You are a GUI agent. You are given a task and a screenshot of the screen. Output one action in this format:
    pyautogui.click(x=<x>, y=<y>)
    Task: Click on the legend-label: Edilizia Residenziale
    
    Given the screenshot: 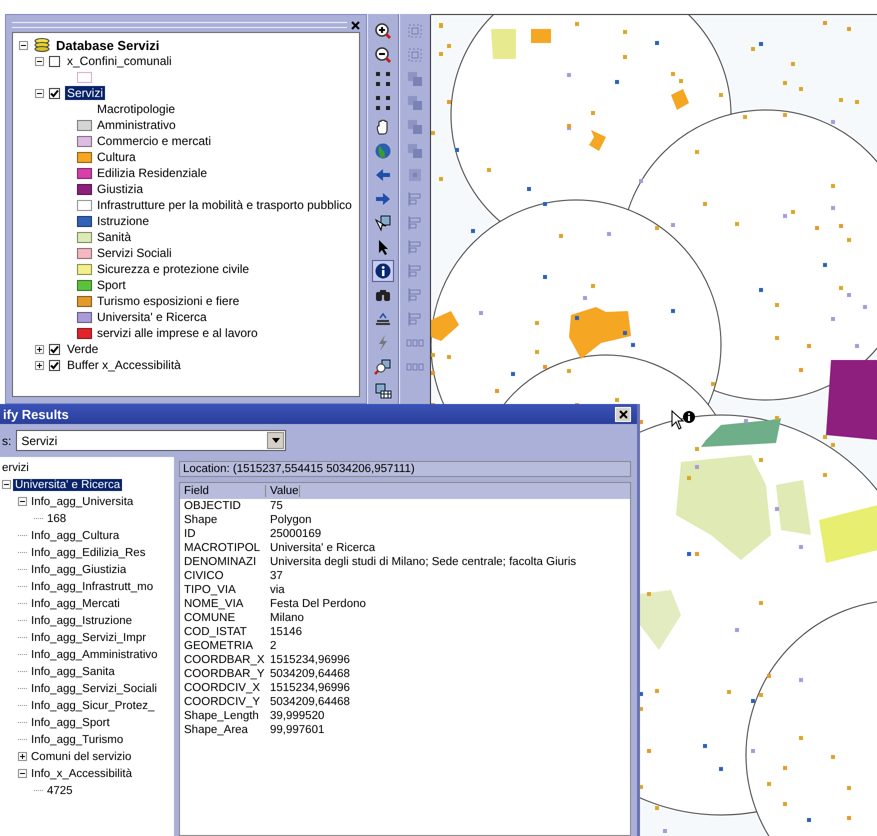 What is the action you would take?
    pyautogui.click(x=152, y=173)
    